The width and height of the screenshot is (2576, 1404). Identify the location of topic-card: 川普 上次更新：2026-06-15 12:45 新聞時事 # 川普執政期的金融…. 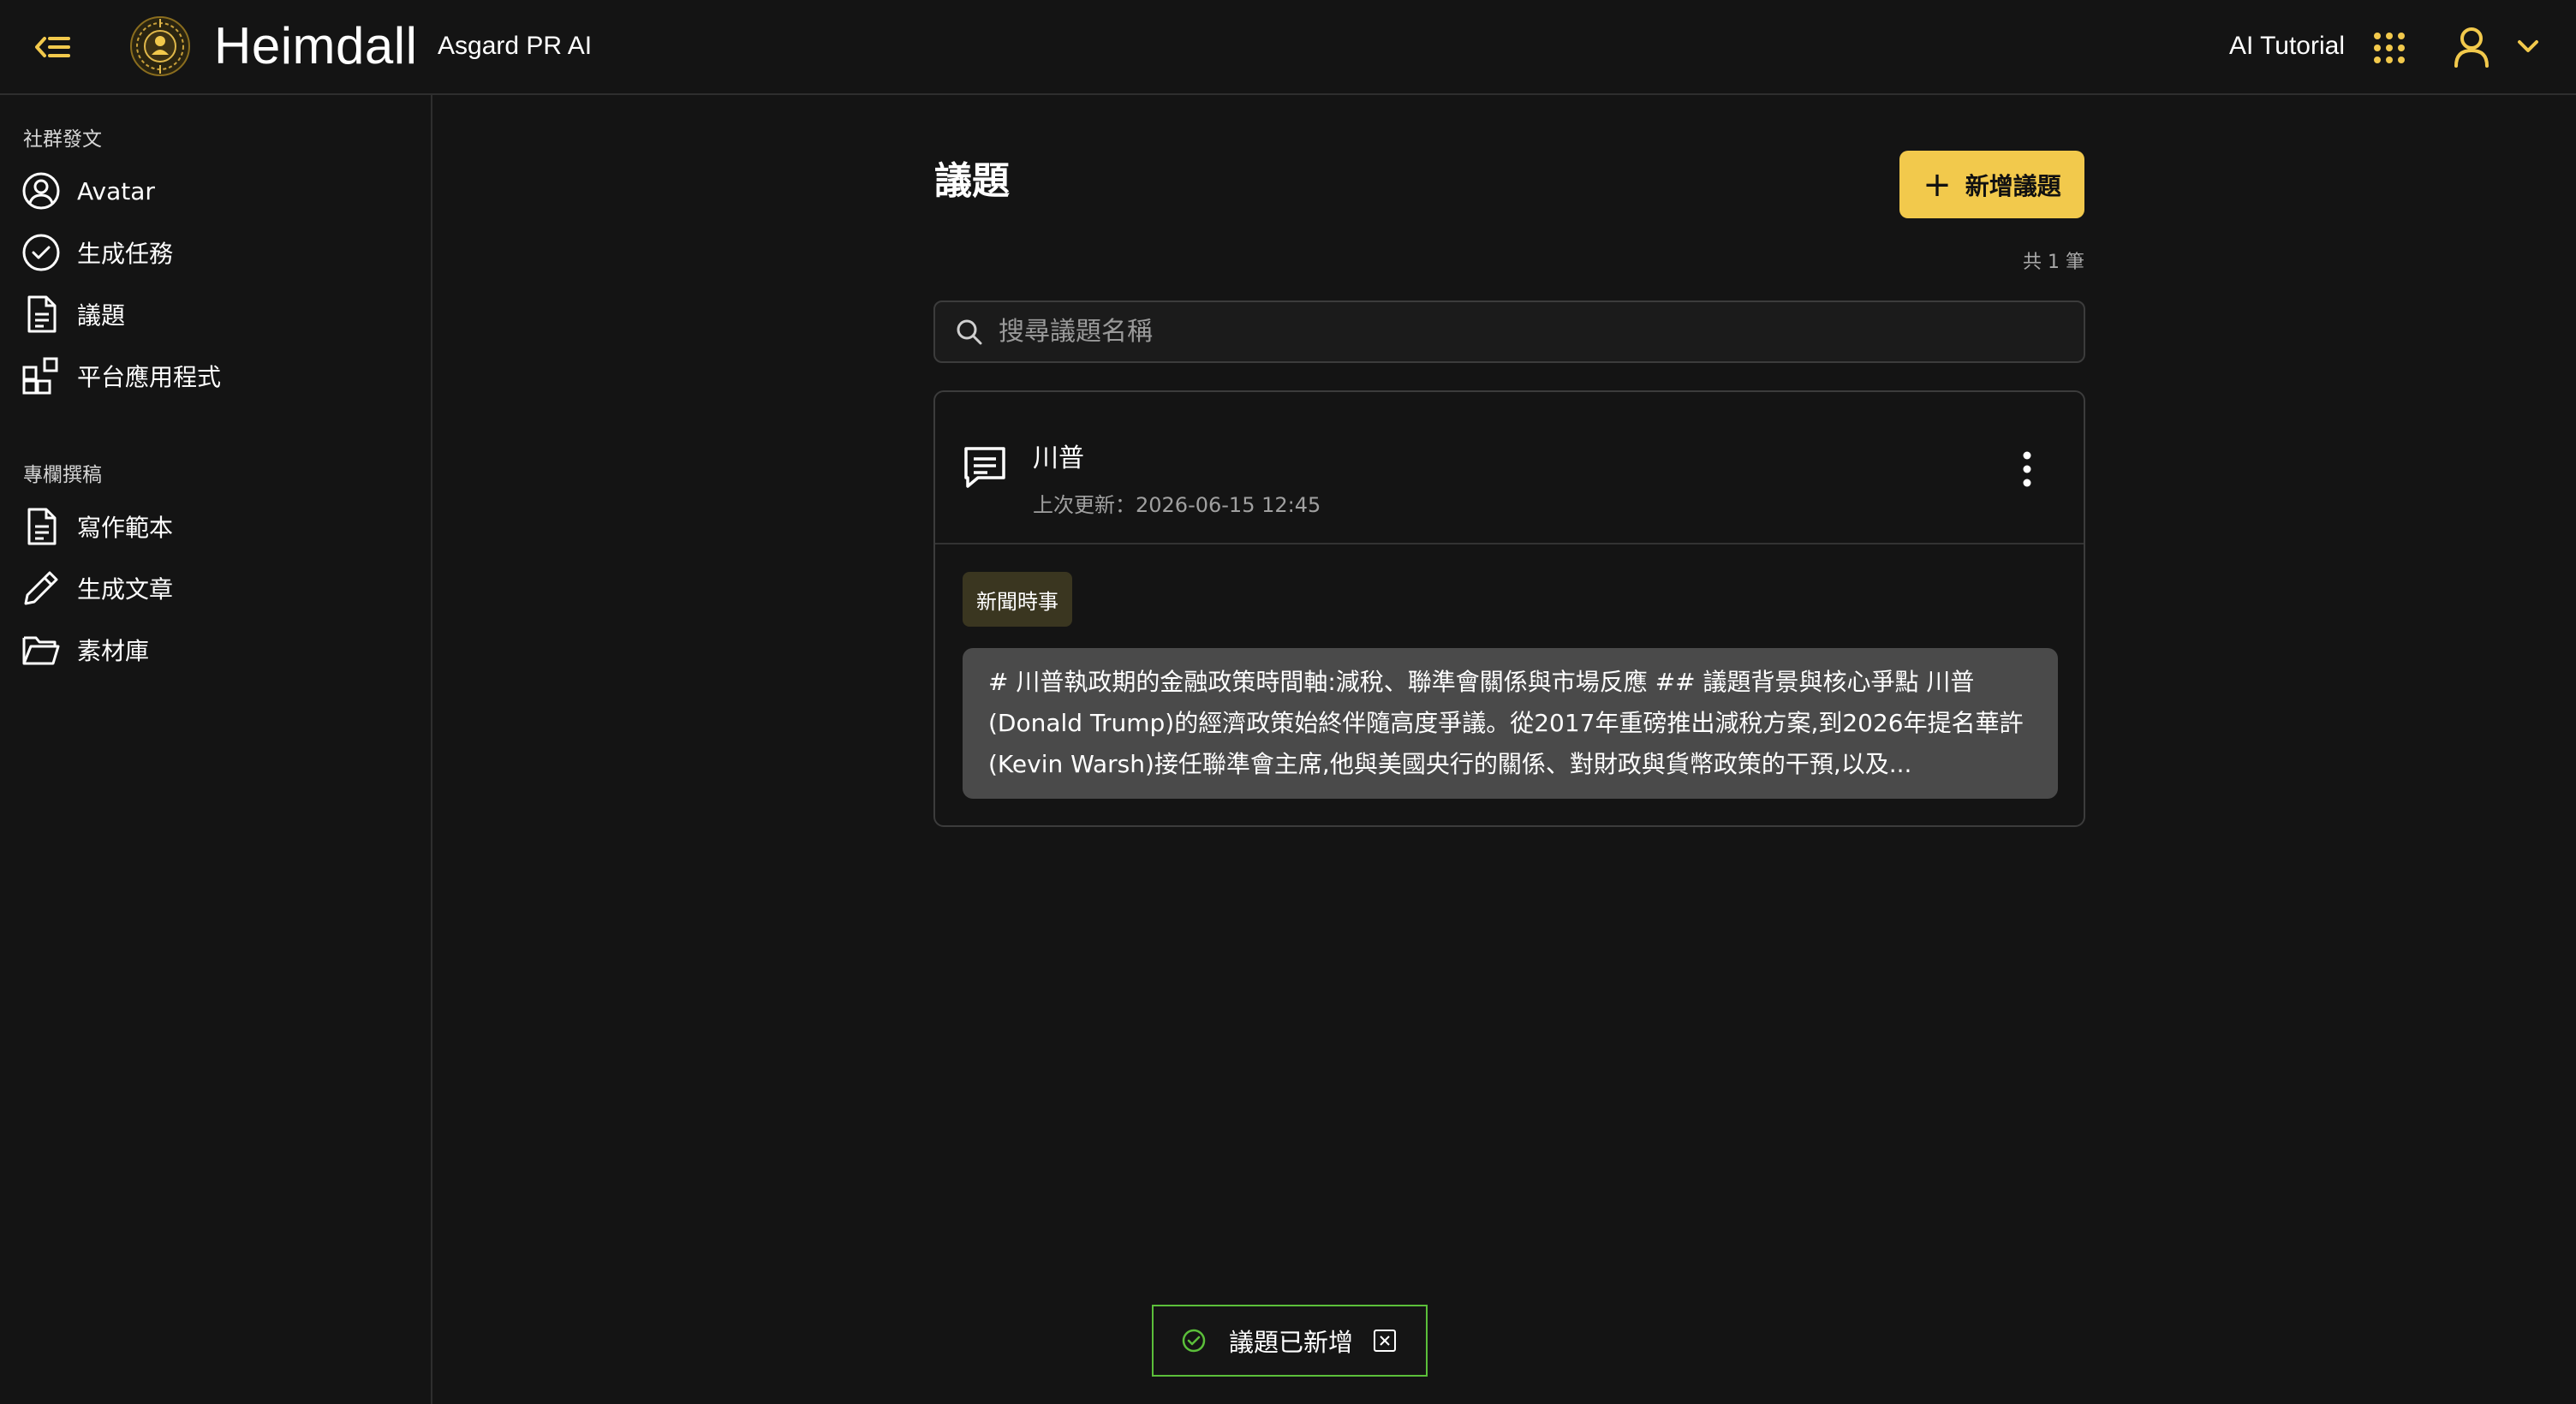
(1509, 608).